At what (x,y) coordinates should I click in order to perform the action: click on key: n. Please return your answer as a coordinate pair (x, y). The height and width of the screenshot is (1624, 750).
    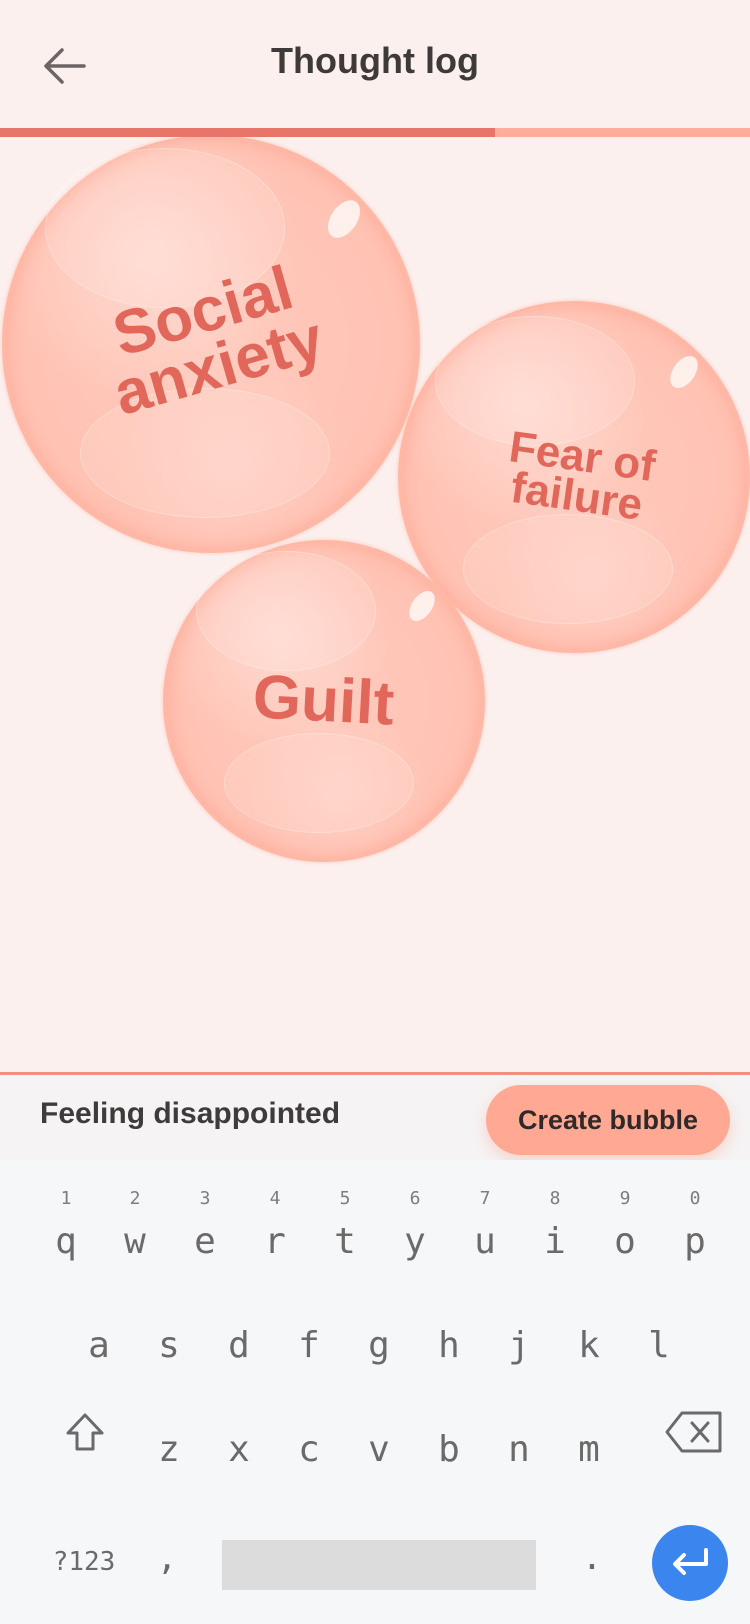
    Looking at the image, I should click on (519, 1436).